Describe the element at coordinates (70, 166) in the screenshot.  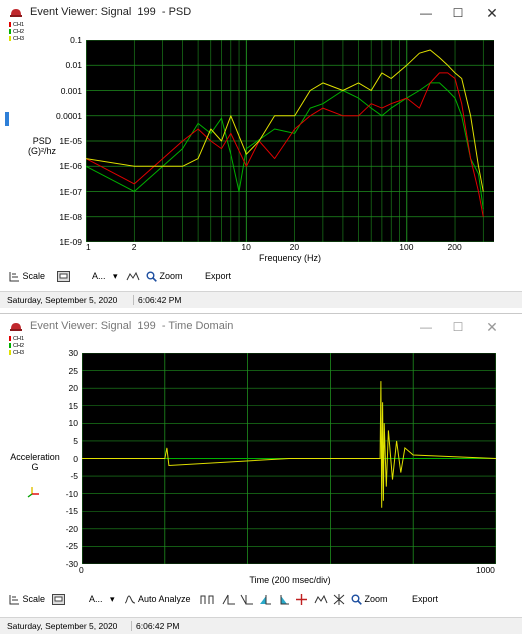
I see `psd-y-tick-label: 1E-06` at that location.